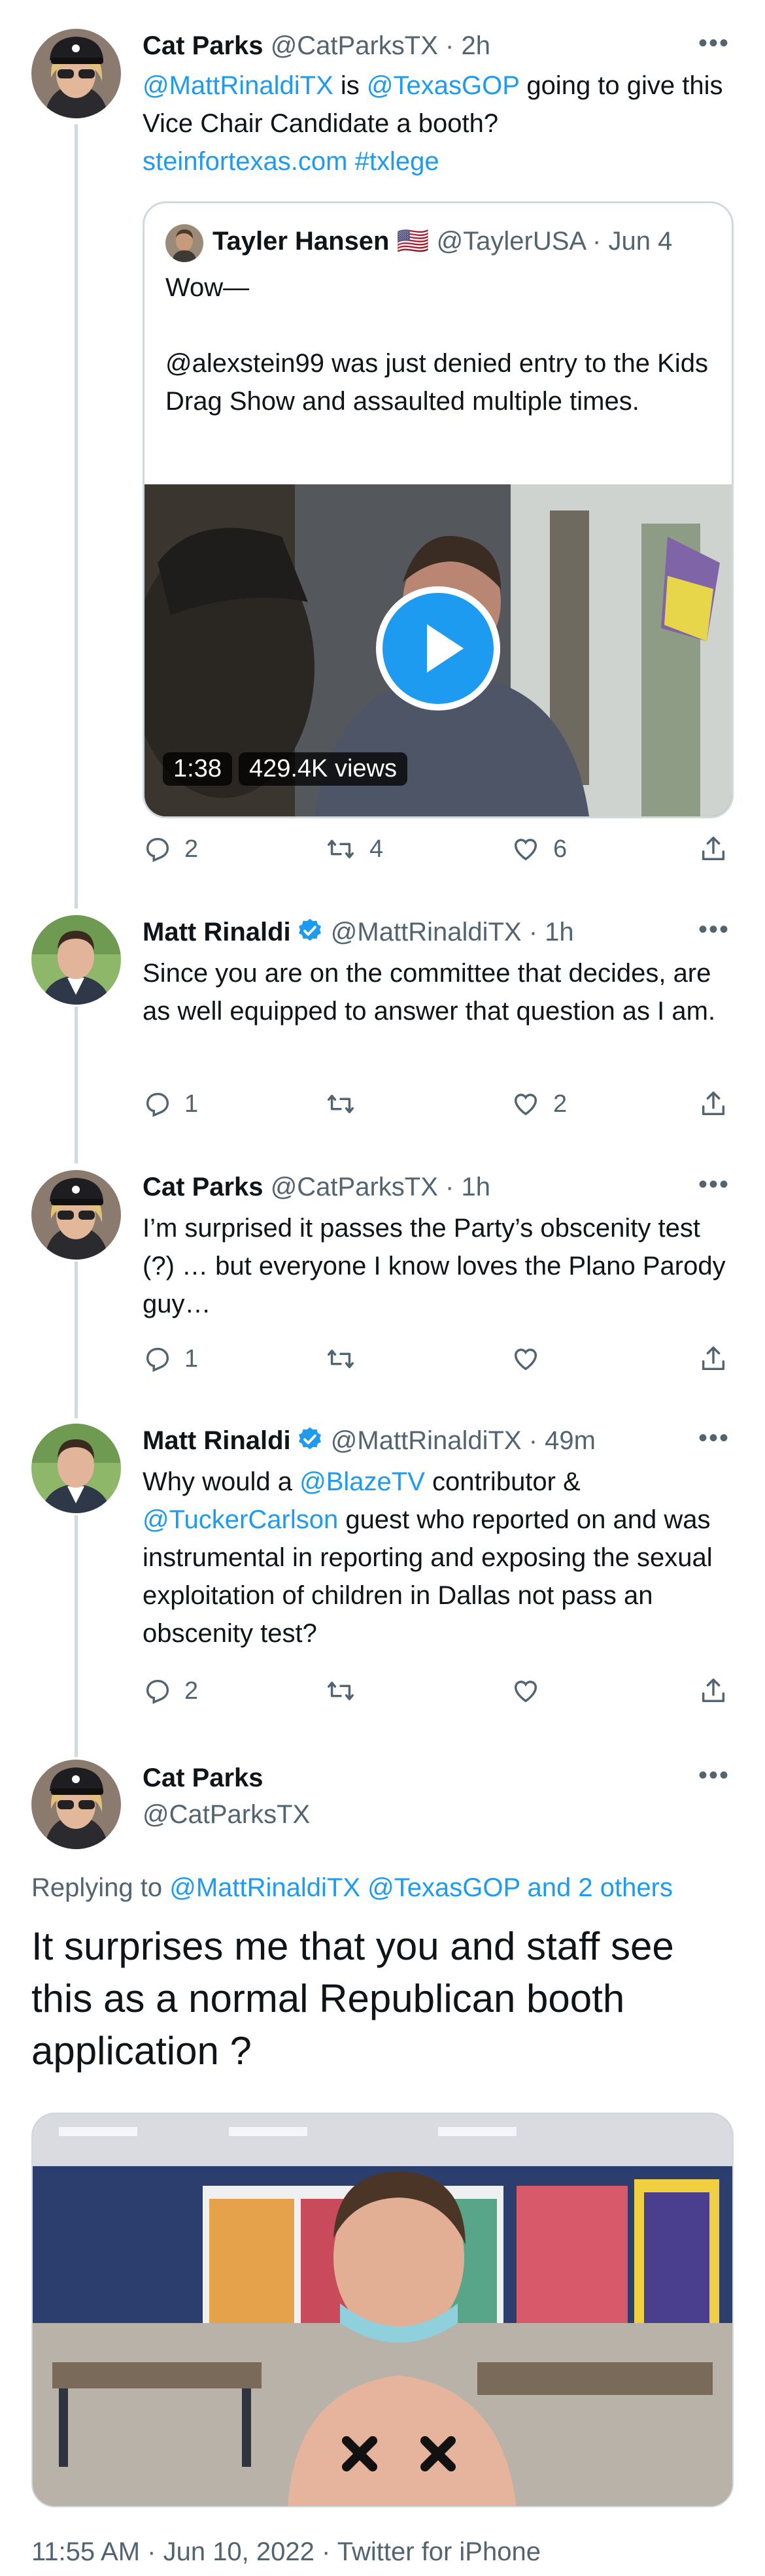  What do you see at coordinates (560, 1104) in the screenshot?
I see `like-count: 2` at bounding box center [560, 1104].